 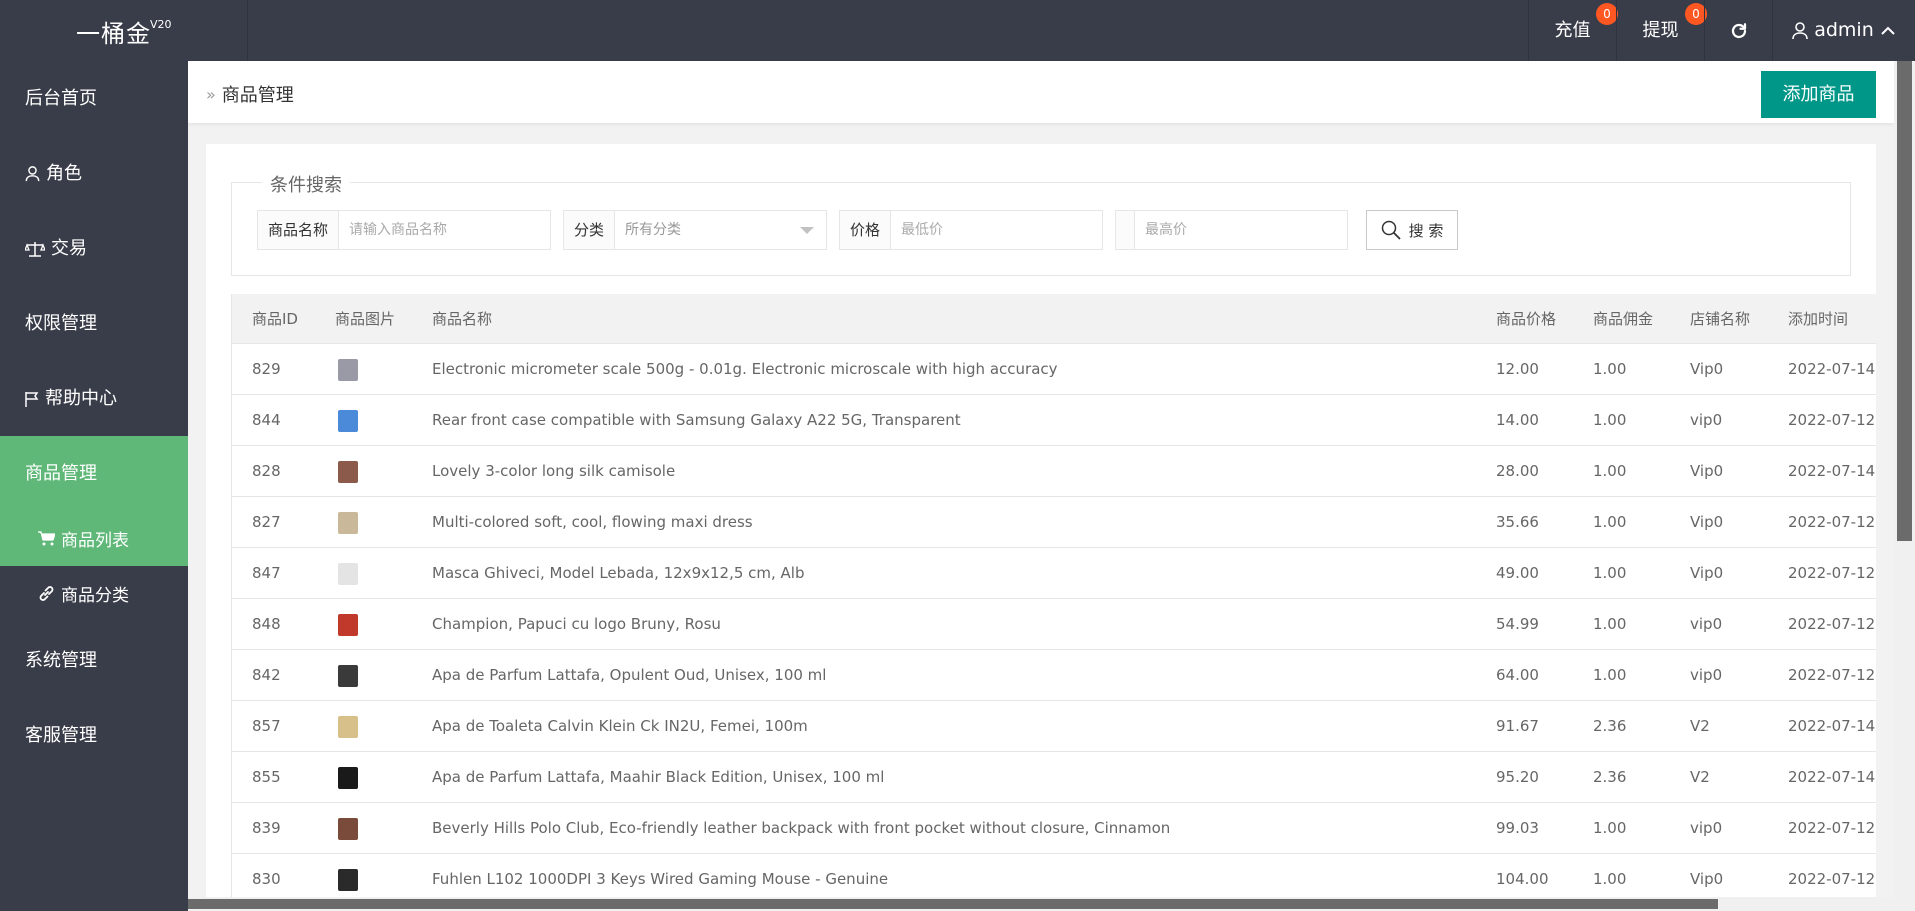 What do you see at coordinates (266, 522) in the screenshot?
I see `product-id-cell: 827` at bounding box center [266, 522].